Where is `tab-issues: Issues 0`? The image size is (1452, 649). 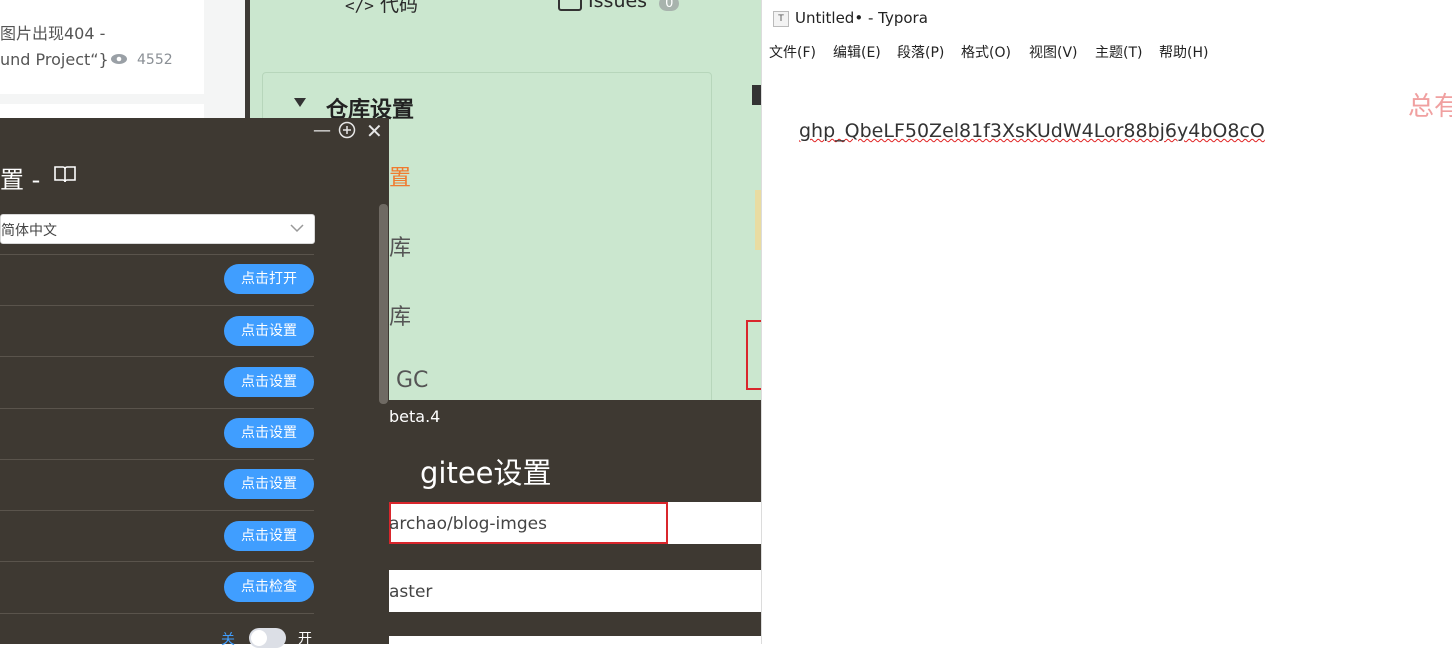 tab-issues: Issues 0 is located at coordinates (619, 6).